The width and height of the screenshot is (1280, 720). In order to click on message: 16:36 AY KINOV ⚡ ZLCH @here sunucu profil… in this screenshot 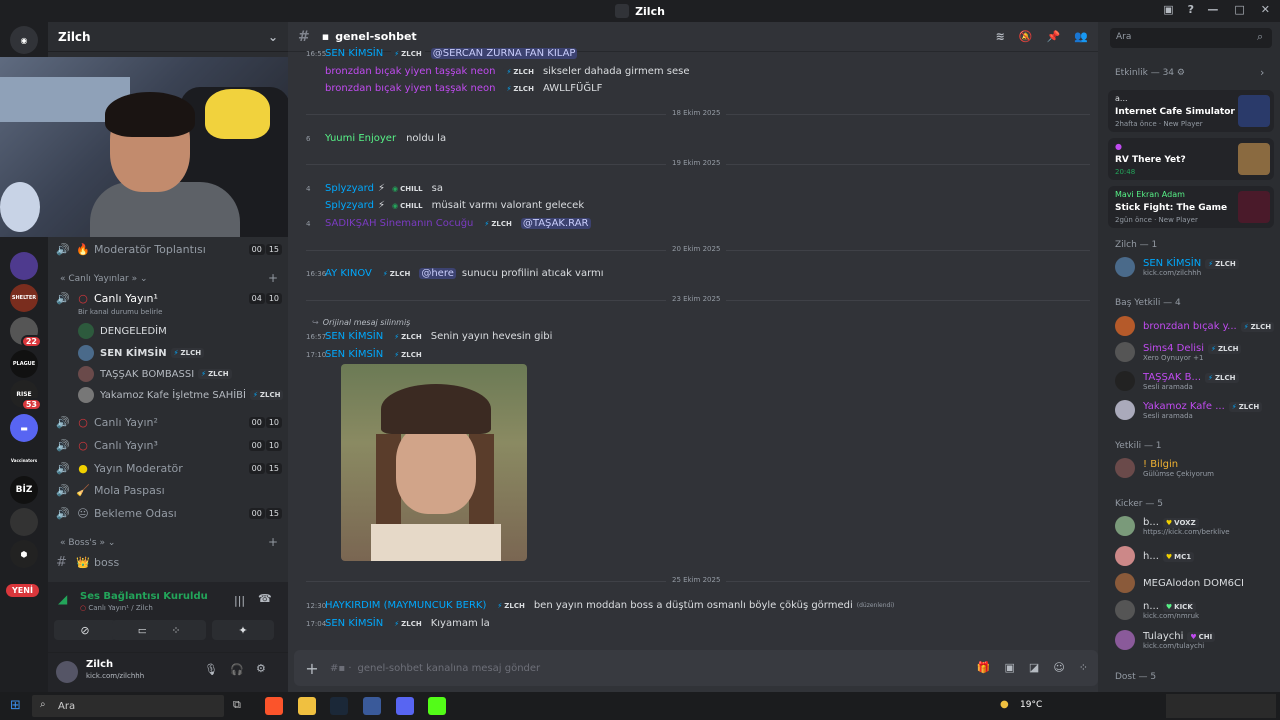, I will do `click(455, 273)`.